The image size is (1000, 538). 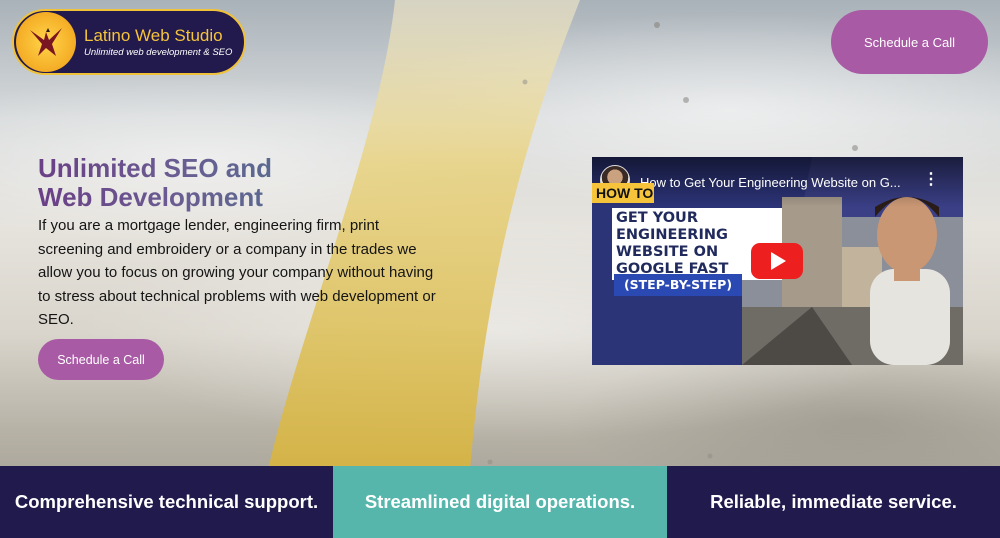 I want to click on feature-label: Streamlined digital operations., so click(x=500, y=501).